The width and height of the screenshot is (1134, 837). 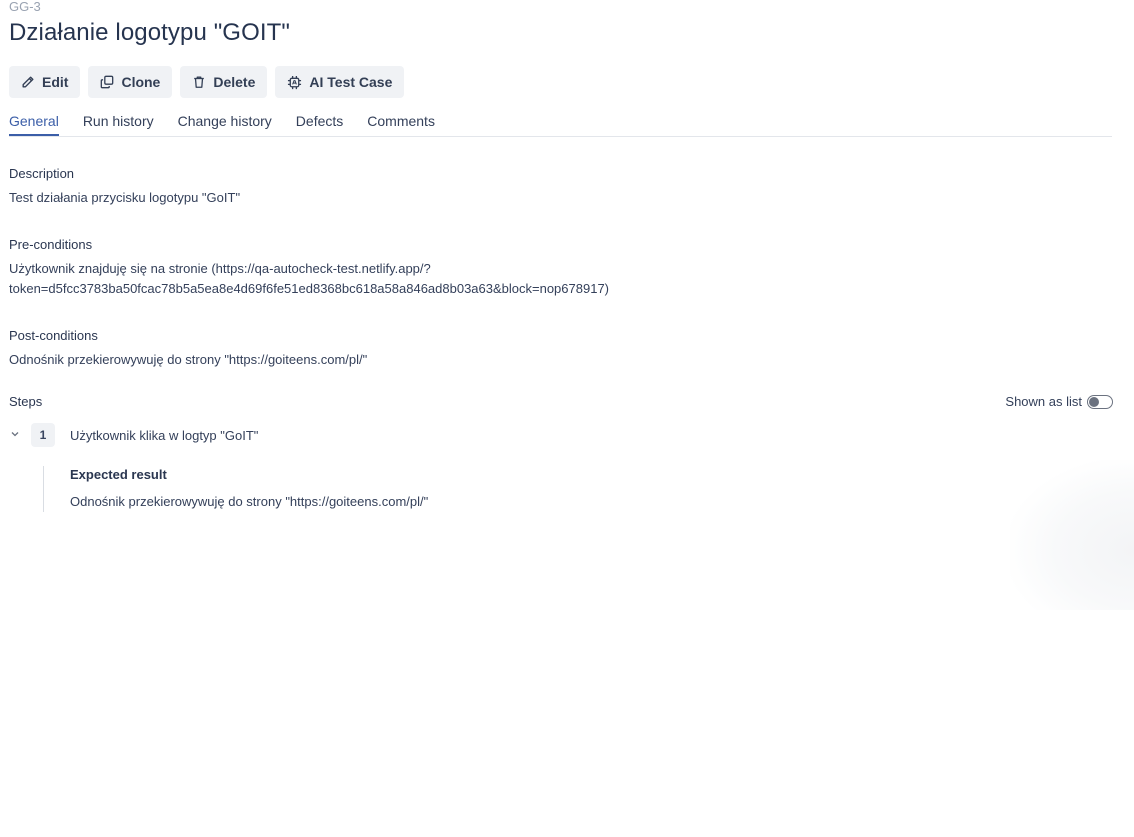 I want to click on ai-test-case-button-label: AI Test Case, so click(x=351, y=82).